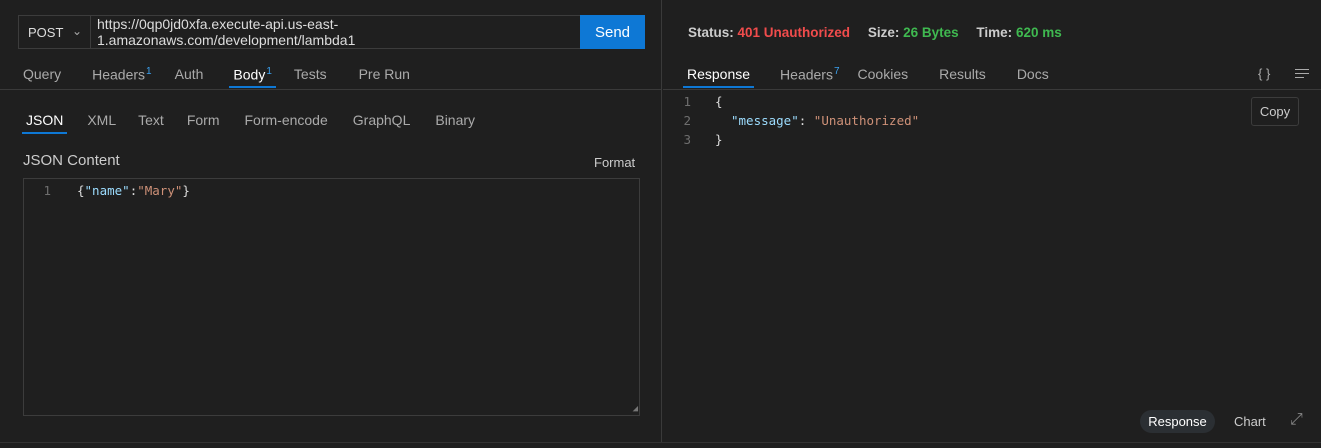  Describe the element at coordinates (151, 120) in the screenshot. I see `tab-text: Text` at that location.